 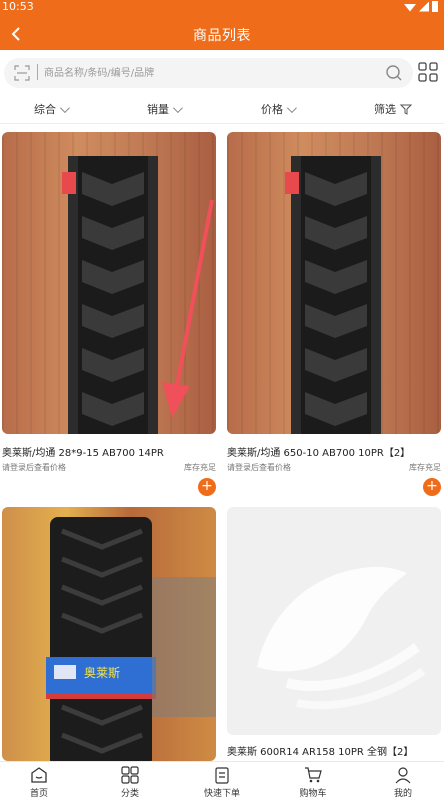 What do you see at coordinates (410, 8) in the screenshot?
I see `wifi-icon` at bounding box center [410, 8].